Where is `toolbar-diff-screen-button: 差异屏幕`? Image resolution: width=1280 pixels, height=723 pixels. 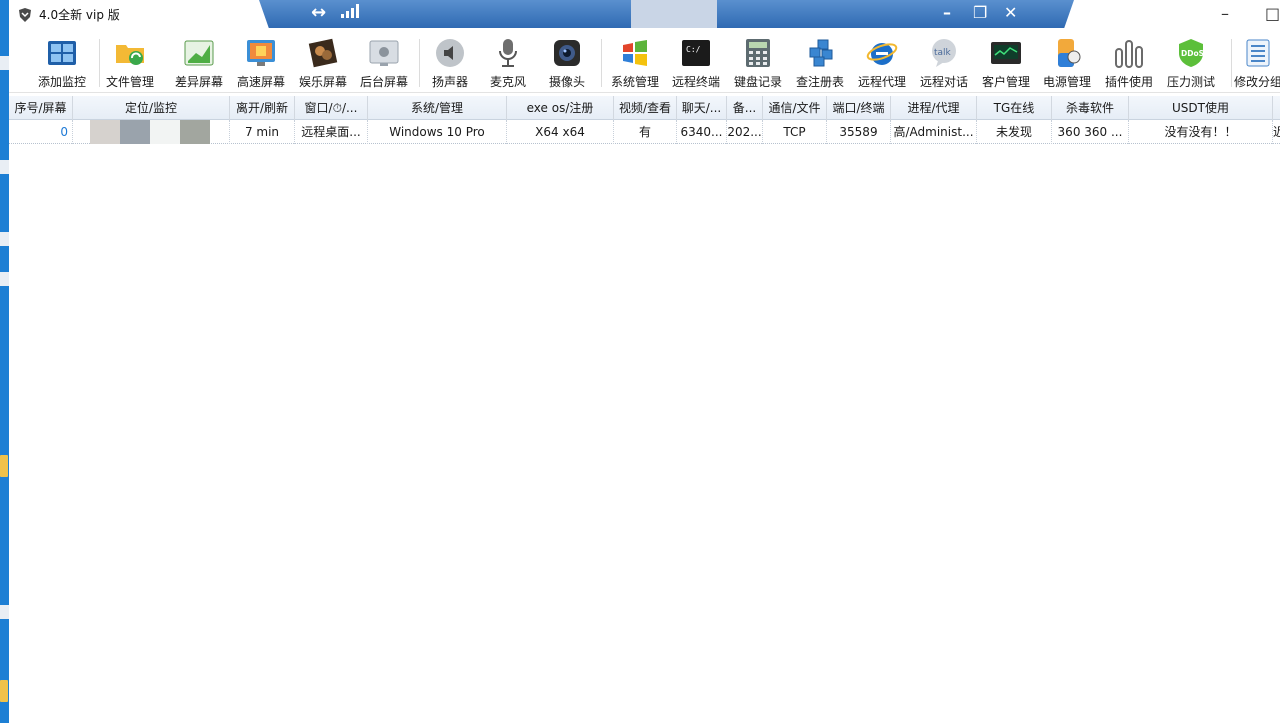
toolbar-diff-screen-button: 差异屏幕 is located at coordinates (199, 64).